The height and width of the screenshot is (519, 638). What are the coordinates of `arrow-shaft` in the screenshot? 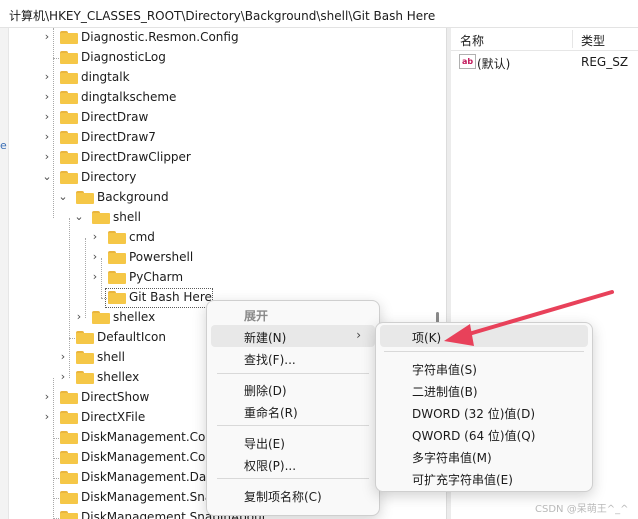 It's located at (537, 314).